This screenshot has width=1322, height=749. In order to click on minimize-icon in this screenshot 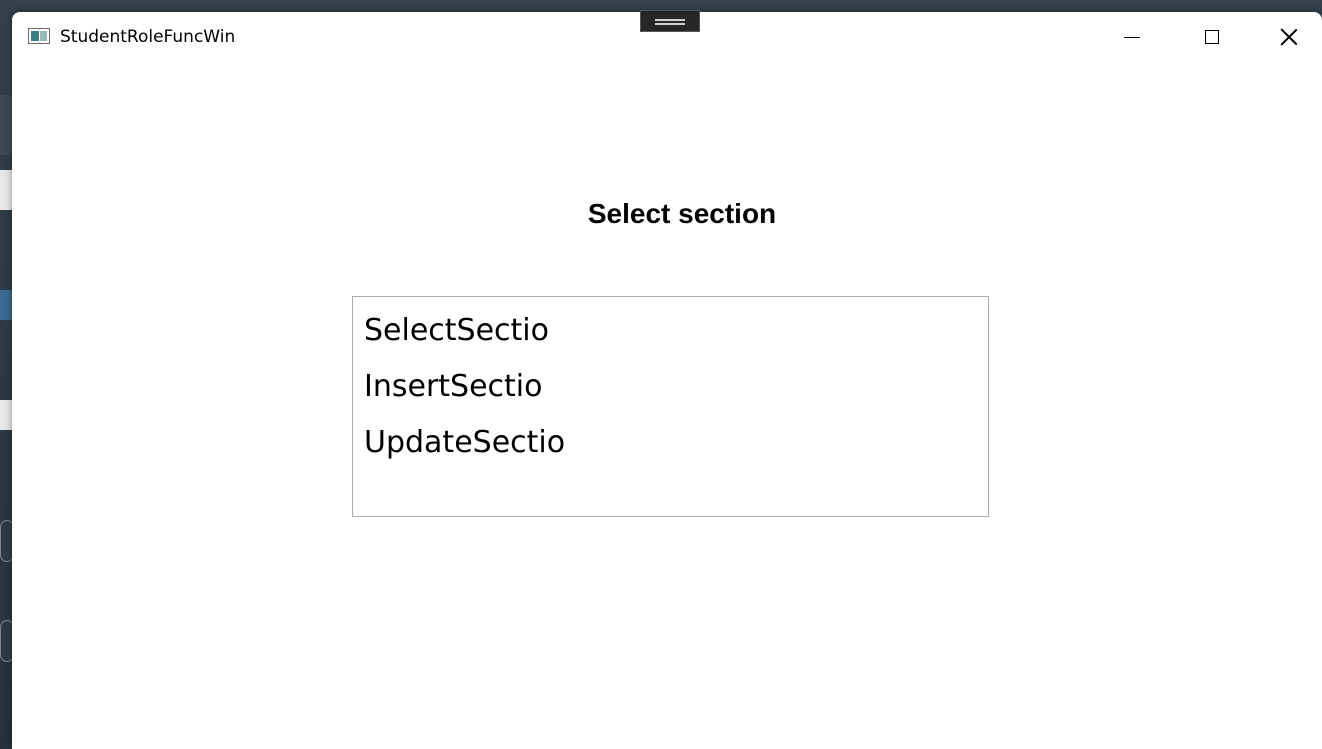, I will do `click(1132, 37)`.